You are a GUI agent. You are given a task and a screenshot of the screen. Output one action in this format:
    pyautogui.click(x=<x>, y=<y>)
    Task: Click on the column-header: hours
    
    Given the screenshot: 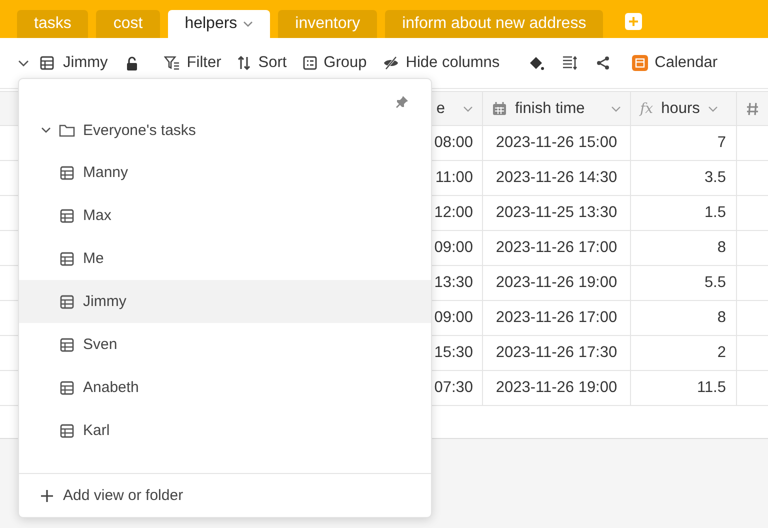 What is the action you would take?
    pyautogui.click(x=680, y=109)
    